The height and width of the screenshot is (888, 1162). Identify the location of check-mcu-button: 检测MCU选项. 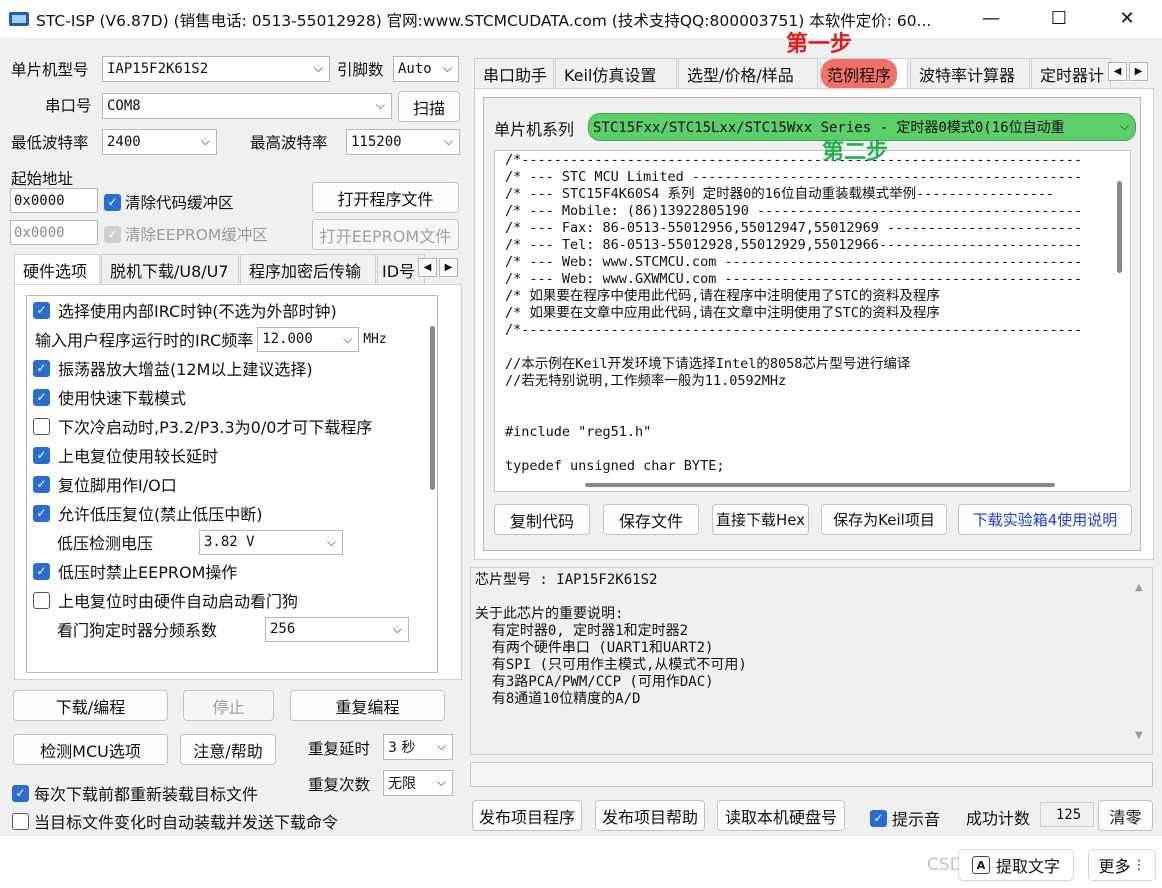
(90, 749).